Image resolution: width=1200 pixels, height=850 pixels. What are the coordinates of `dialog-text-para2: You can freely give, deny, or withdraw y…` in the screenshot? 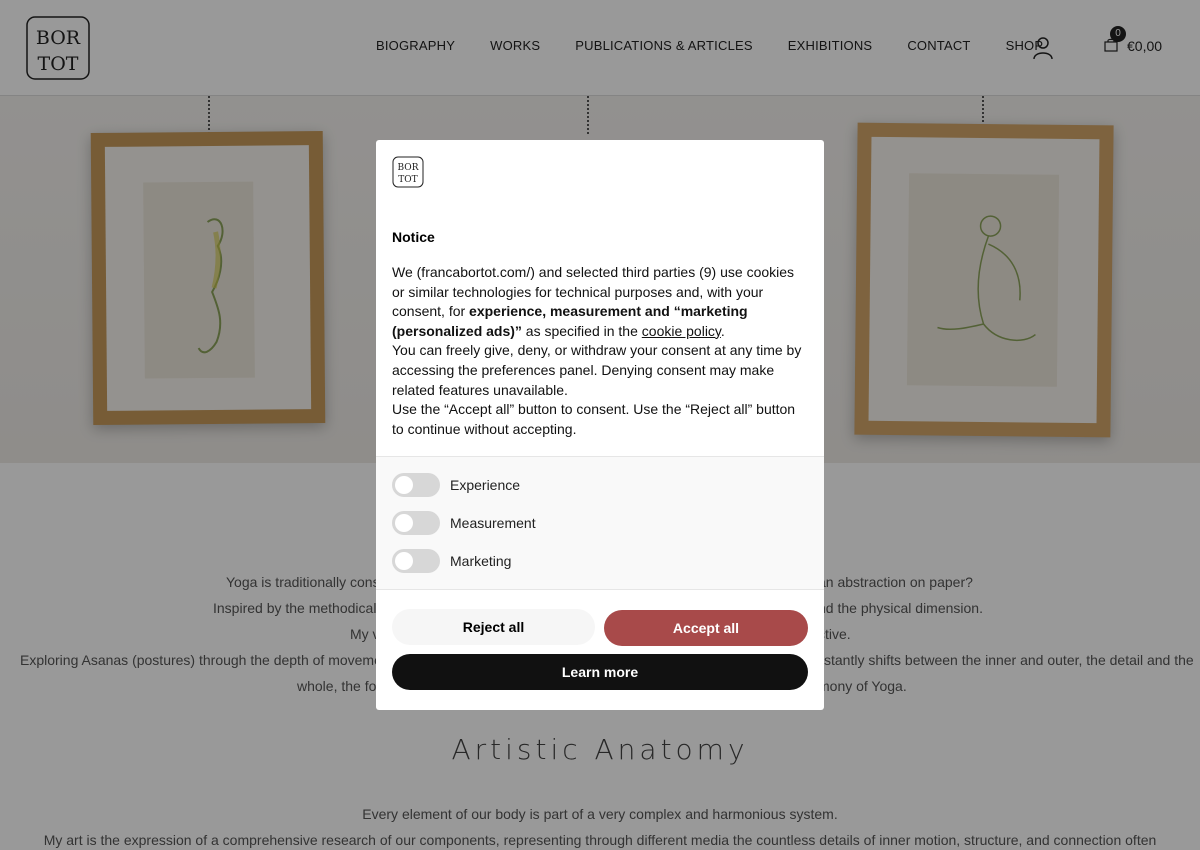 It's located at (597, 370).